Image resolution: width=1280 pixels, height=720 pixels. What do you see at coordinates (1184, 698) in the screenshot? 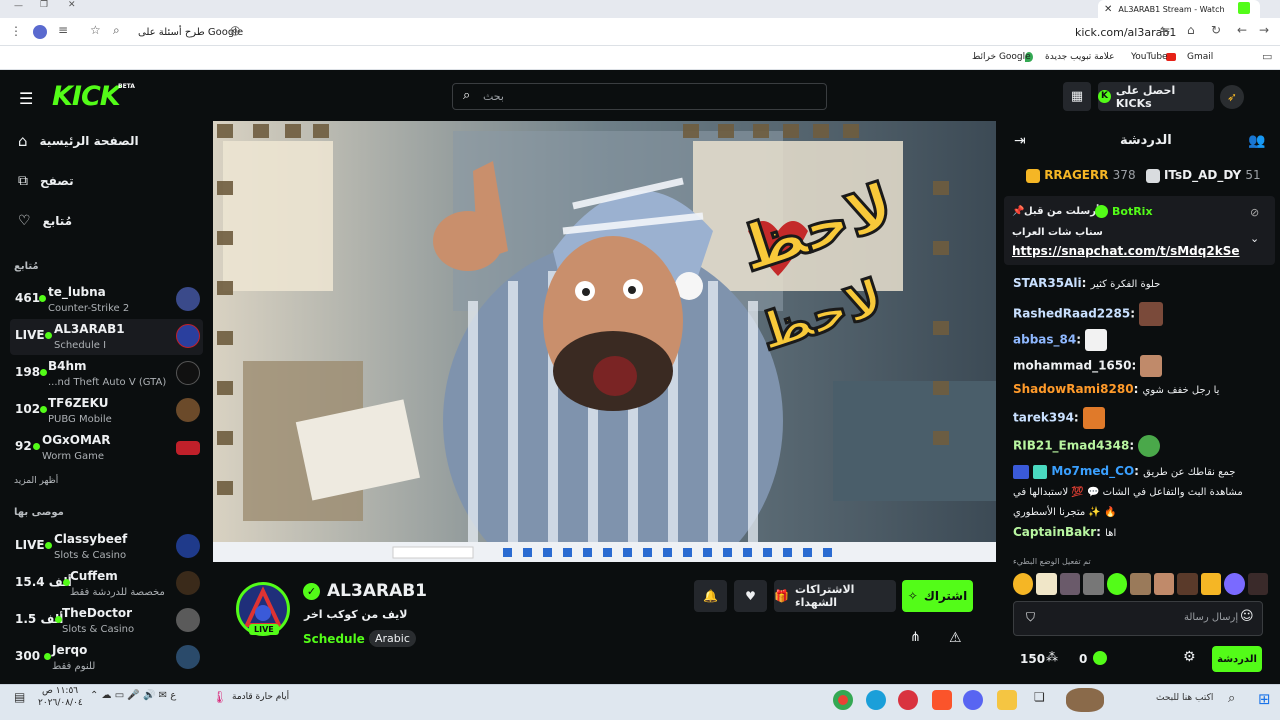
I see `taskbar-search-input: اكتب هنا للبحث` at bounding box center [1184, 698].